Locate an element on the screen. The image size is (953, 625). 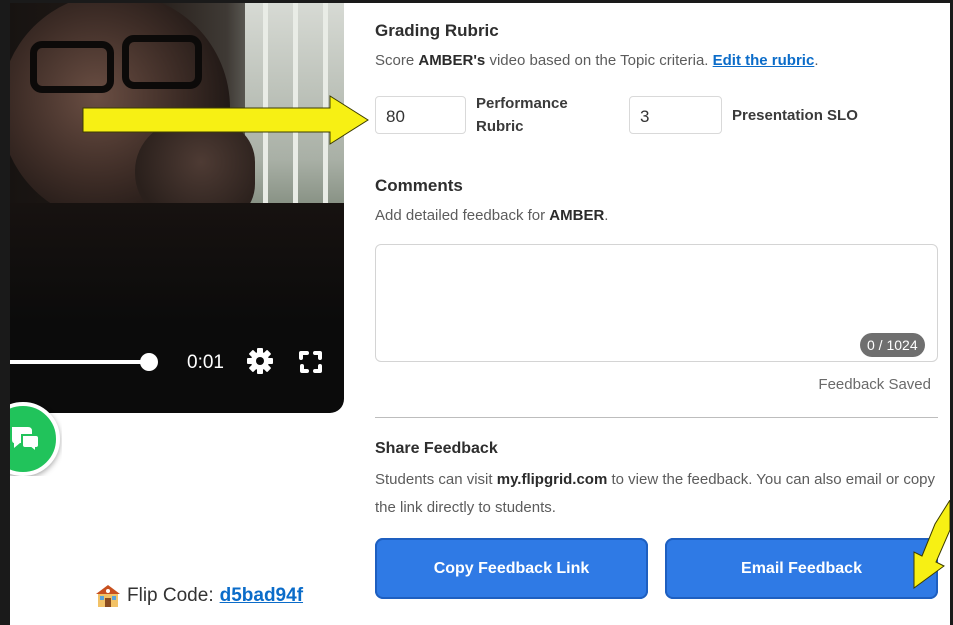
grading-rubric-title: Grading Rubric is located at coordinates (437, 30).